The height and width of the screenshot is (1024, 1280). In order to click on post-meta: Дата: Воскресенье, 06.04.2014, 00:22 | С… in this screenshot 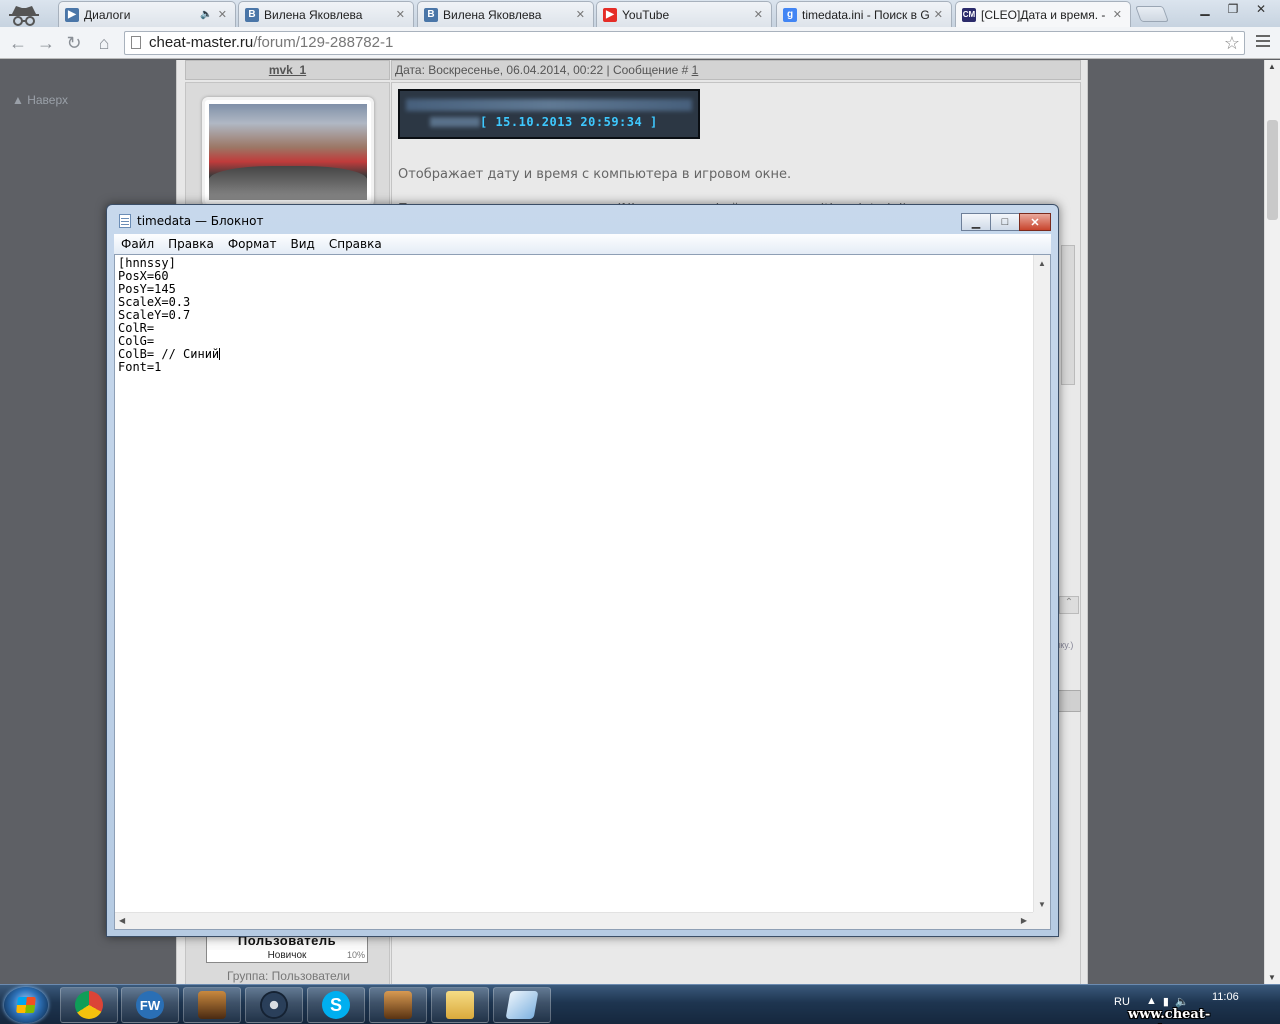, I will do `click(736, 70)`.